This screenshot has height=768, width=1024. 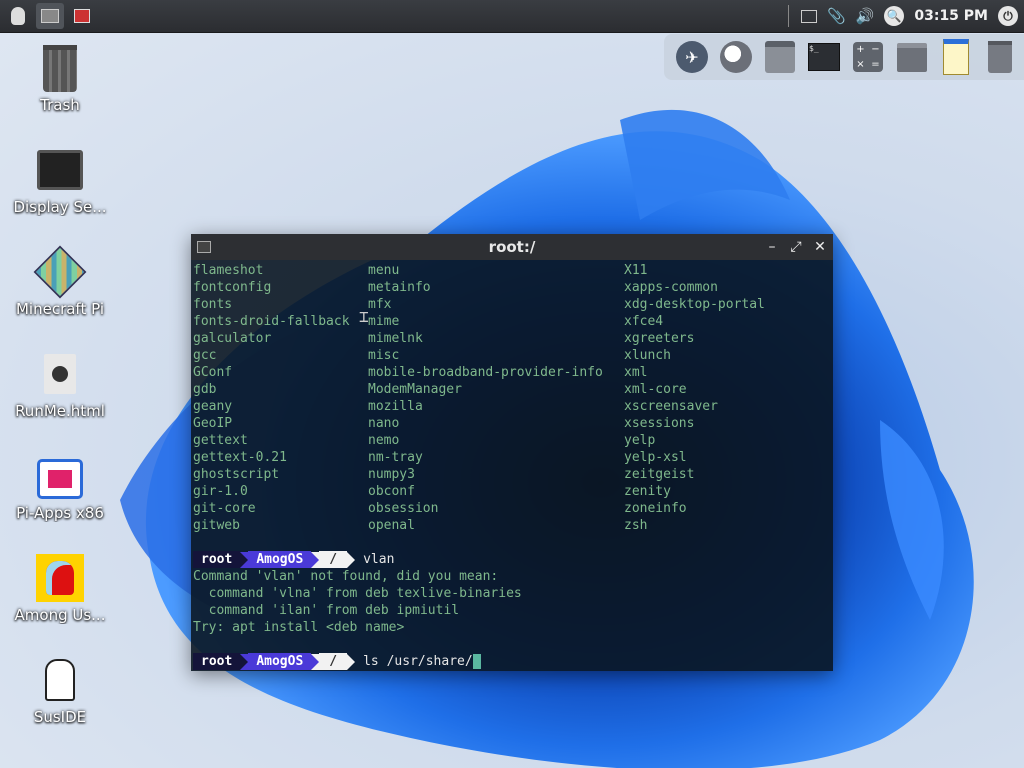 I want to click on ls-entry: xscreensaver, so click(x=671, y=406).